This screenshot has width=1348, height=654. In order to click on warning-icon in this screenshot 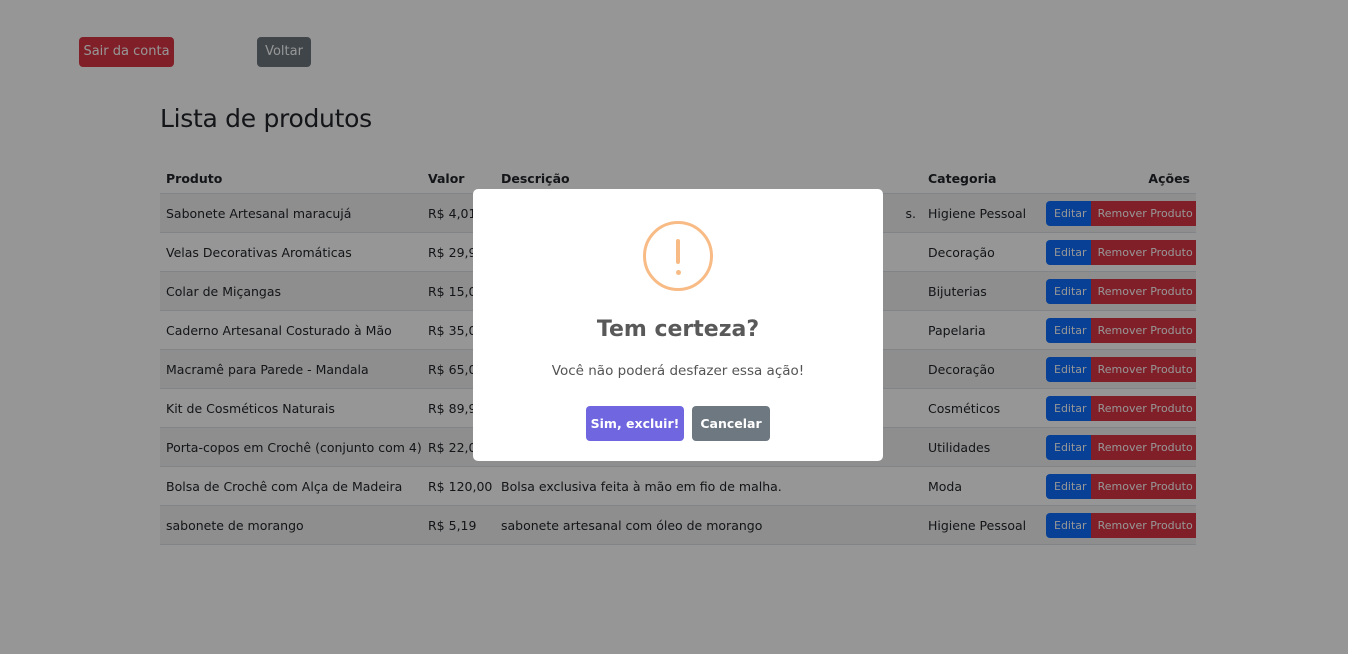, I will do `click(678, 256)`.